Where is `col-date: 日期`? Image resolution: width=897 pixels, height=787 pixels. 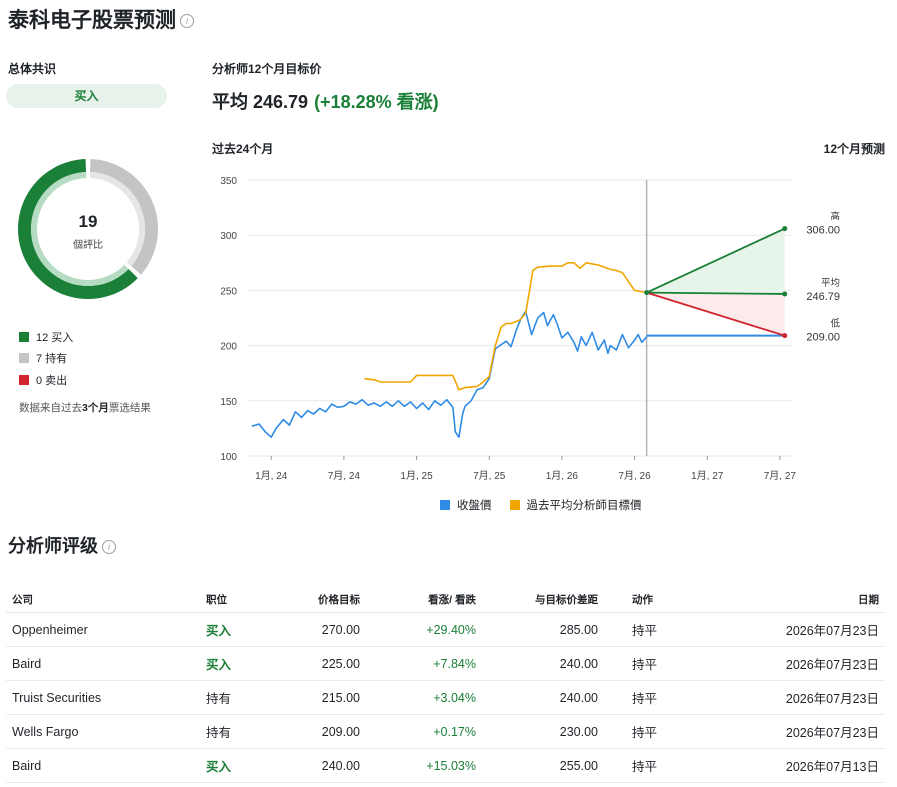
col-date: 日期 is located at coordinates (795, 599).